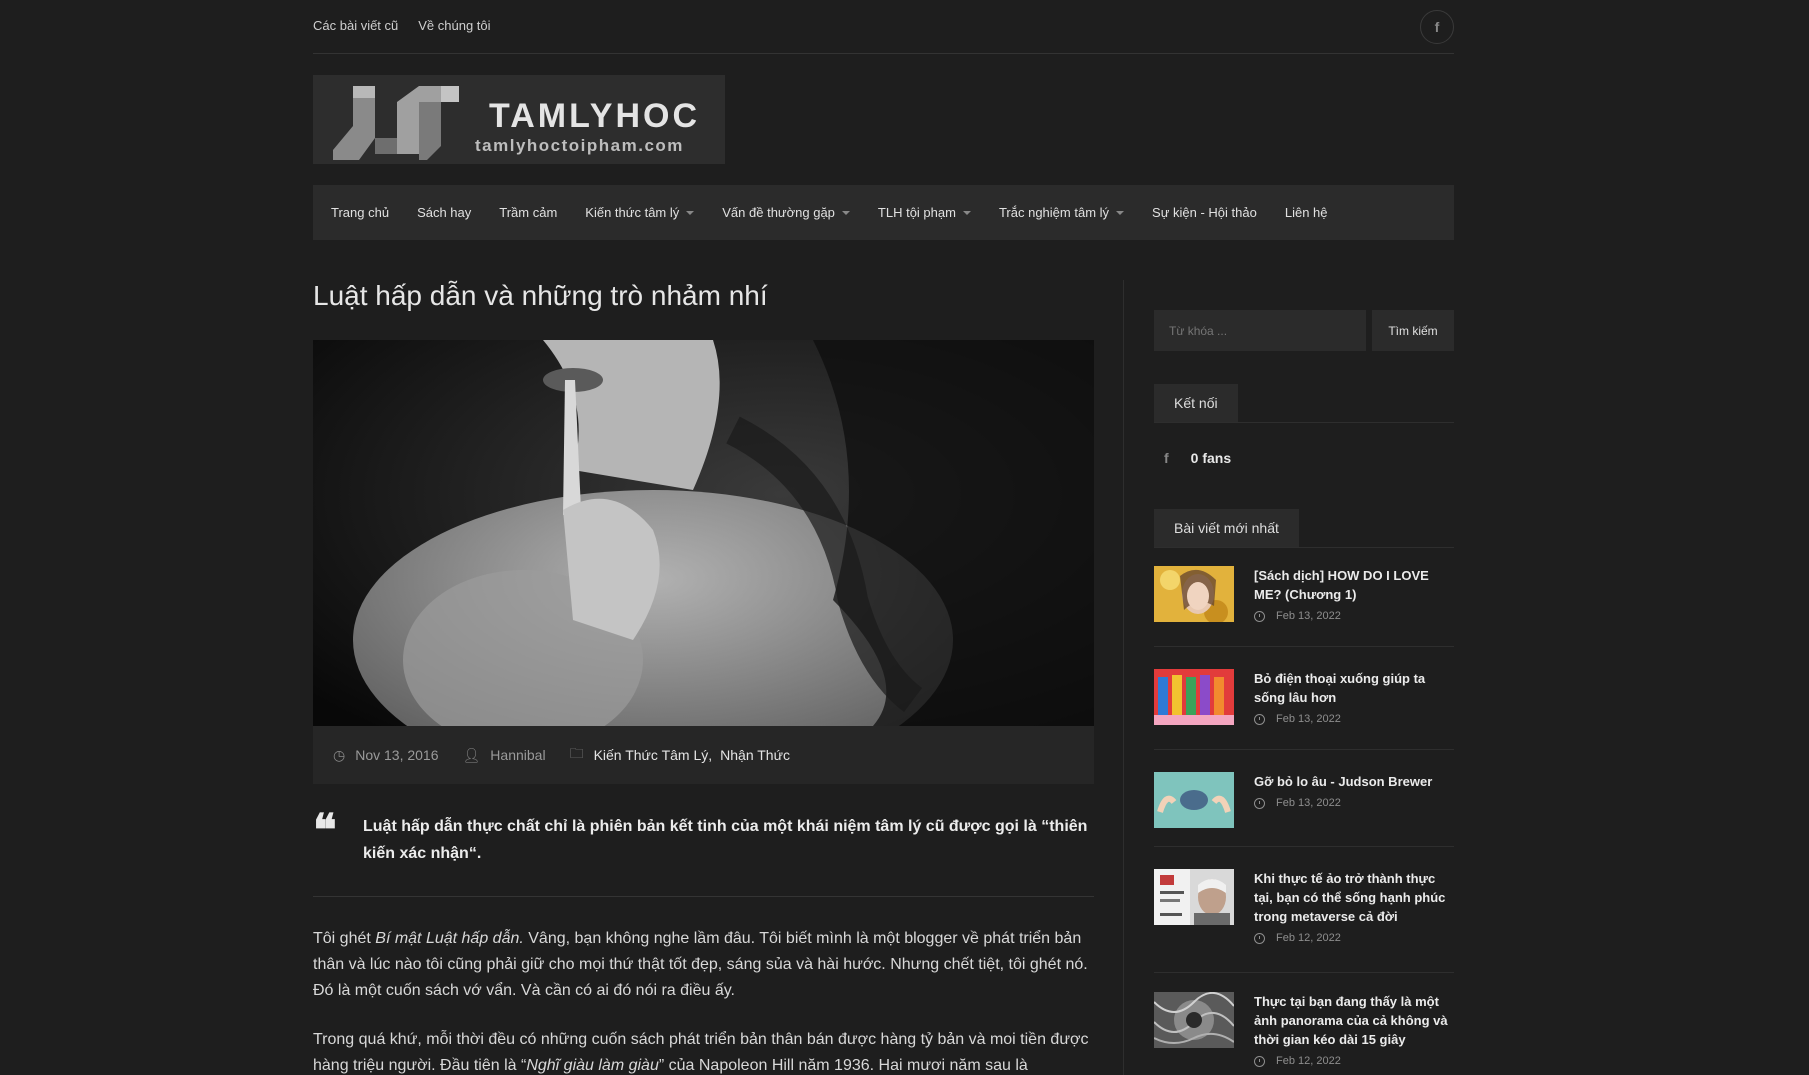 The image size is (1809, 1075). I want to click on top-link-old-posts: Các bài viết cũ, so click(355, 25).